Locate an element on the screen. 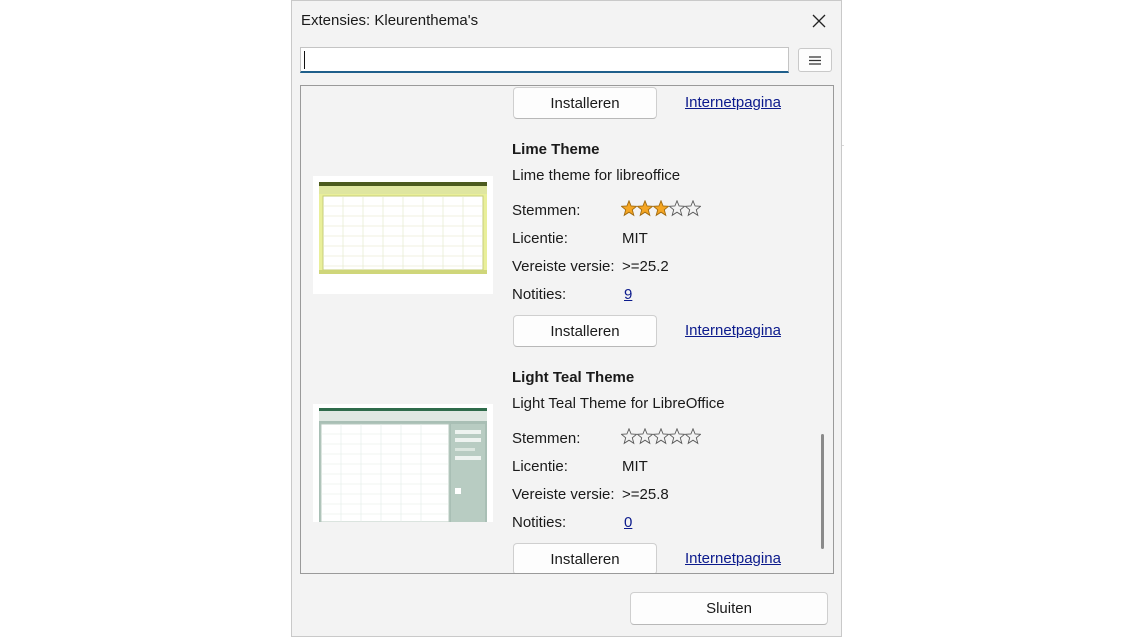 The width and height of the screenshot is (1134, 638). extension-name: Light Teal Theme is located at coordinates (573, 377).